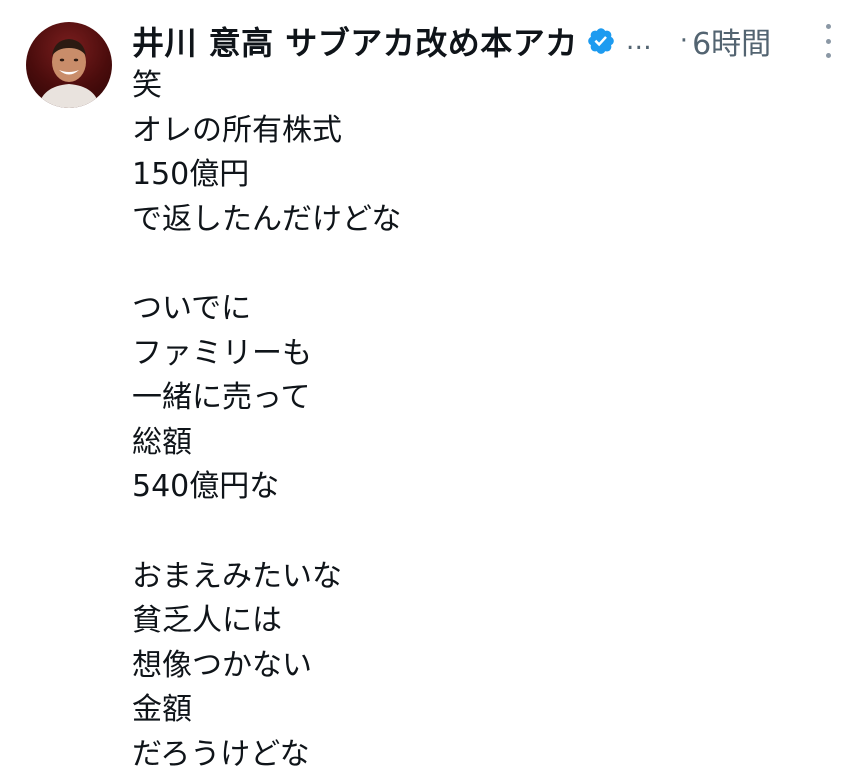 The width and height of the screenshot is (864, 778). Describe the element at coordinates (69, 73) in the screenshot. I see `avatar-image` at that location.